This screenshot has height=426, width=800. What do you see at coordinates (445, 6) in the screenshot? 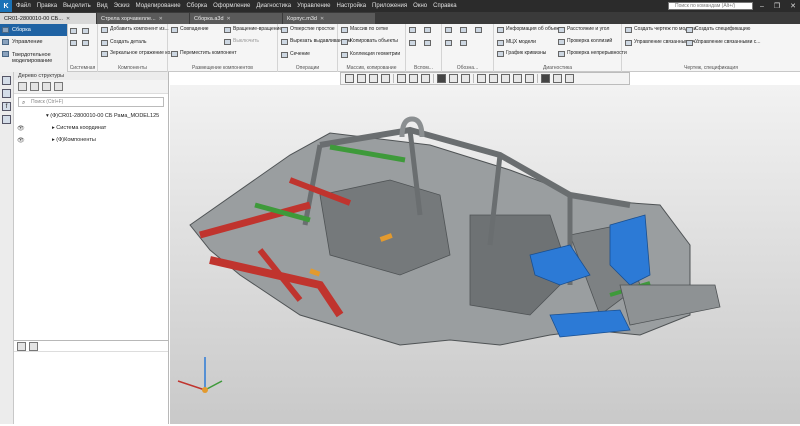
I see `menu-help: Справка` at bounding box center [445, 6].